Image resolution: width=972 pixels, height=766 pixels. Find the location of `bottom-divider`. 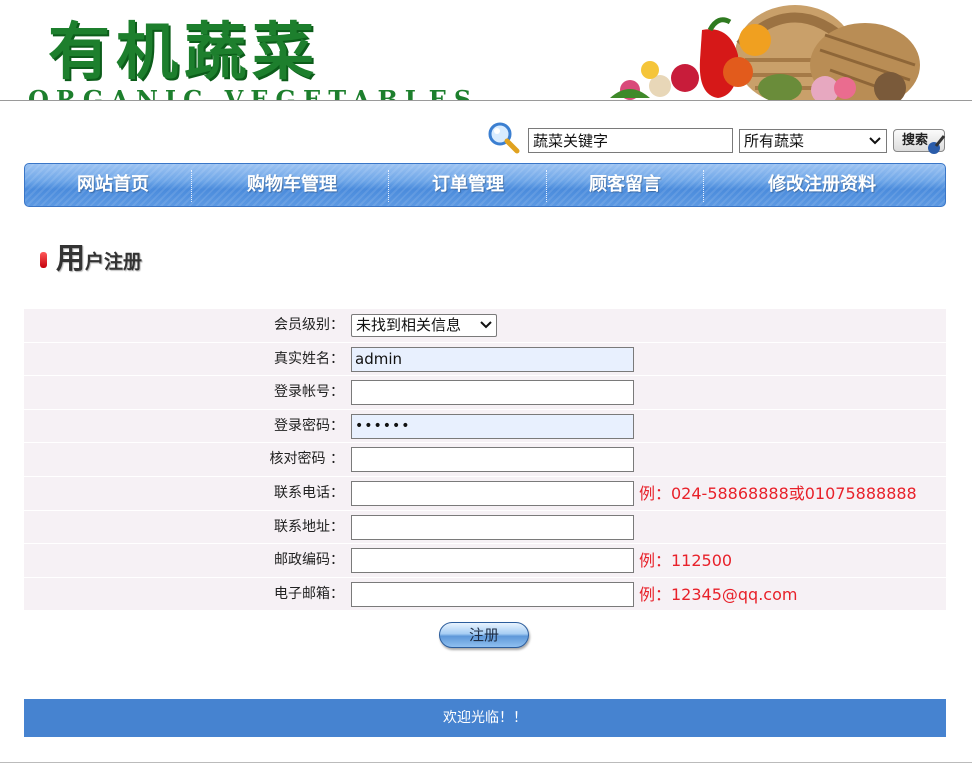

bottom-divider is located at coordinates (486, 762).